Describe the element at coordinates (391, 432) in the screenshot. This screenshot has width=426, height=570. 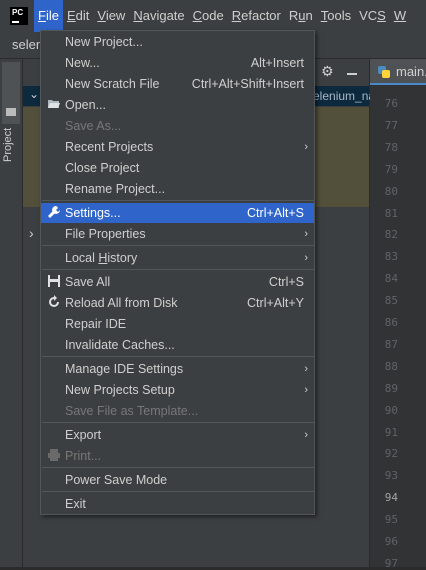
I see `line-number: 91` at that location.